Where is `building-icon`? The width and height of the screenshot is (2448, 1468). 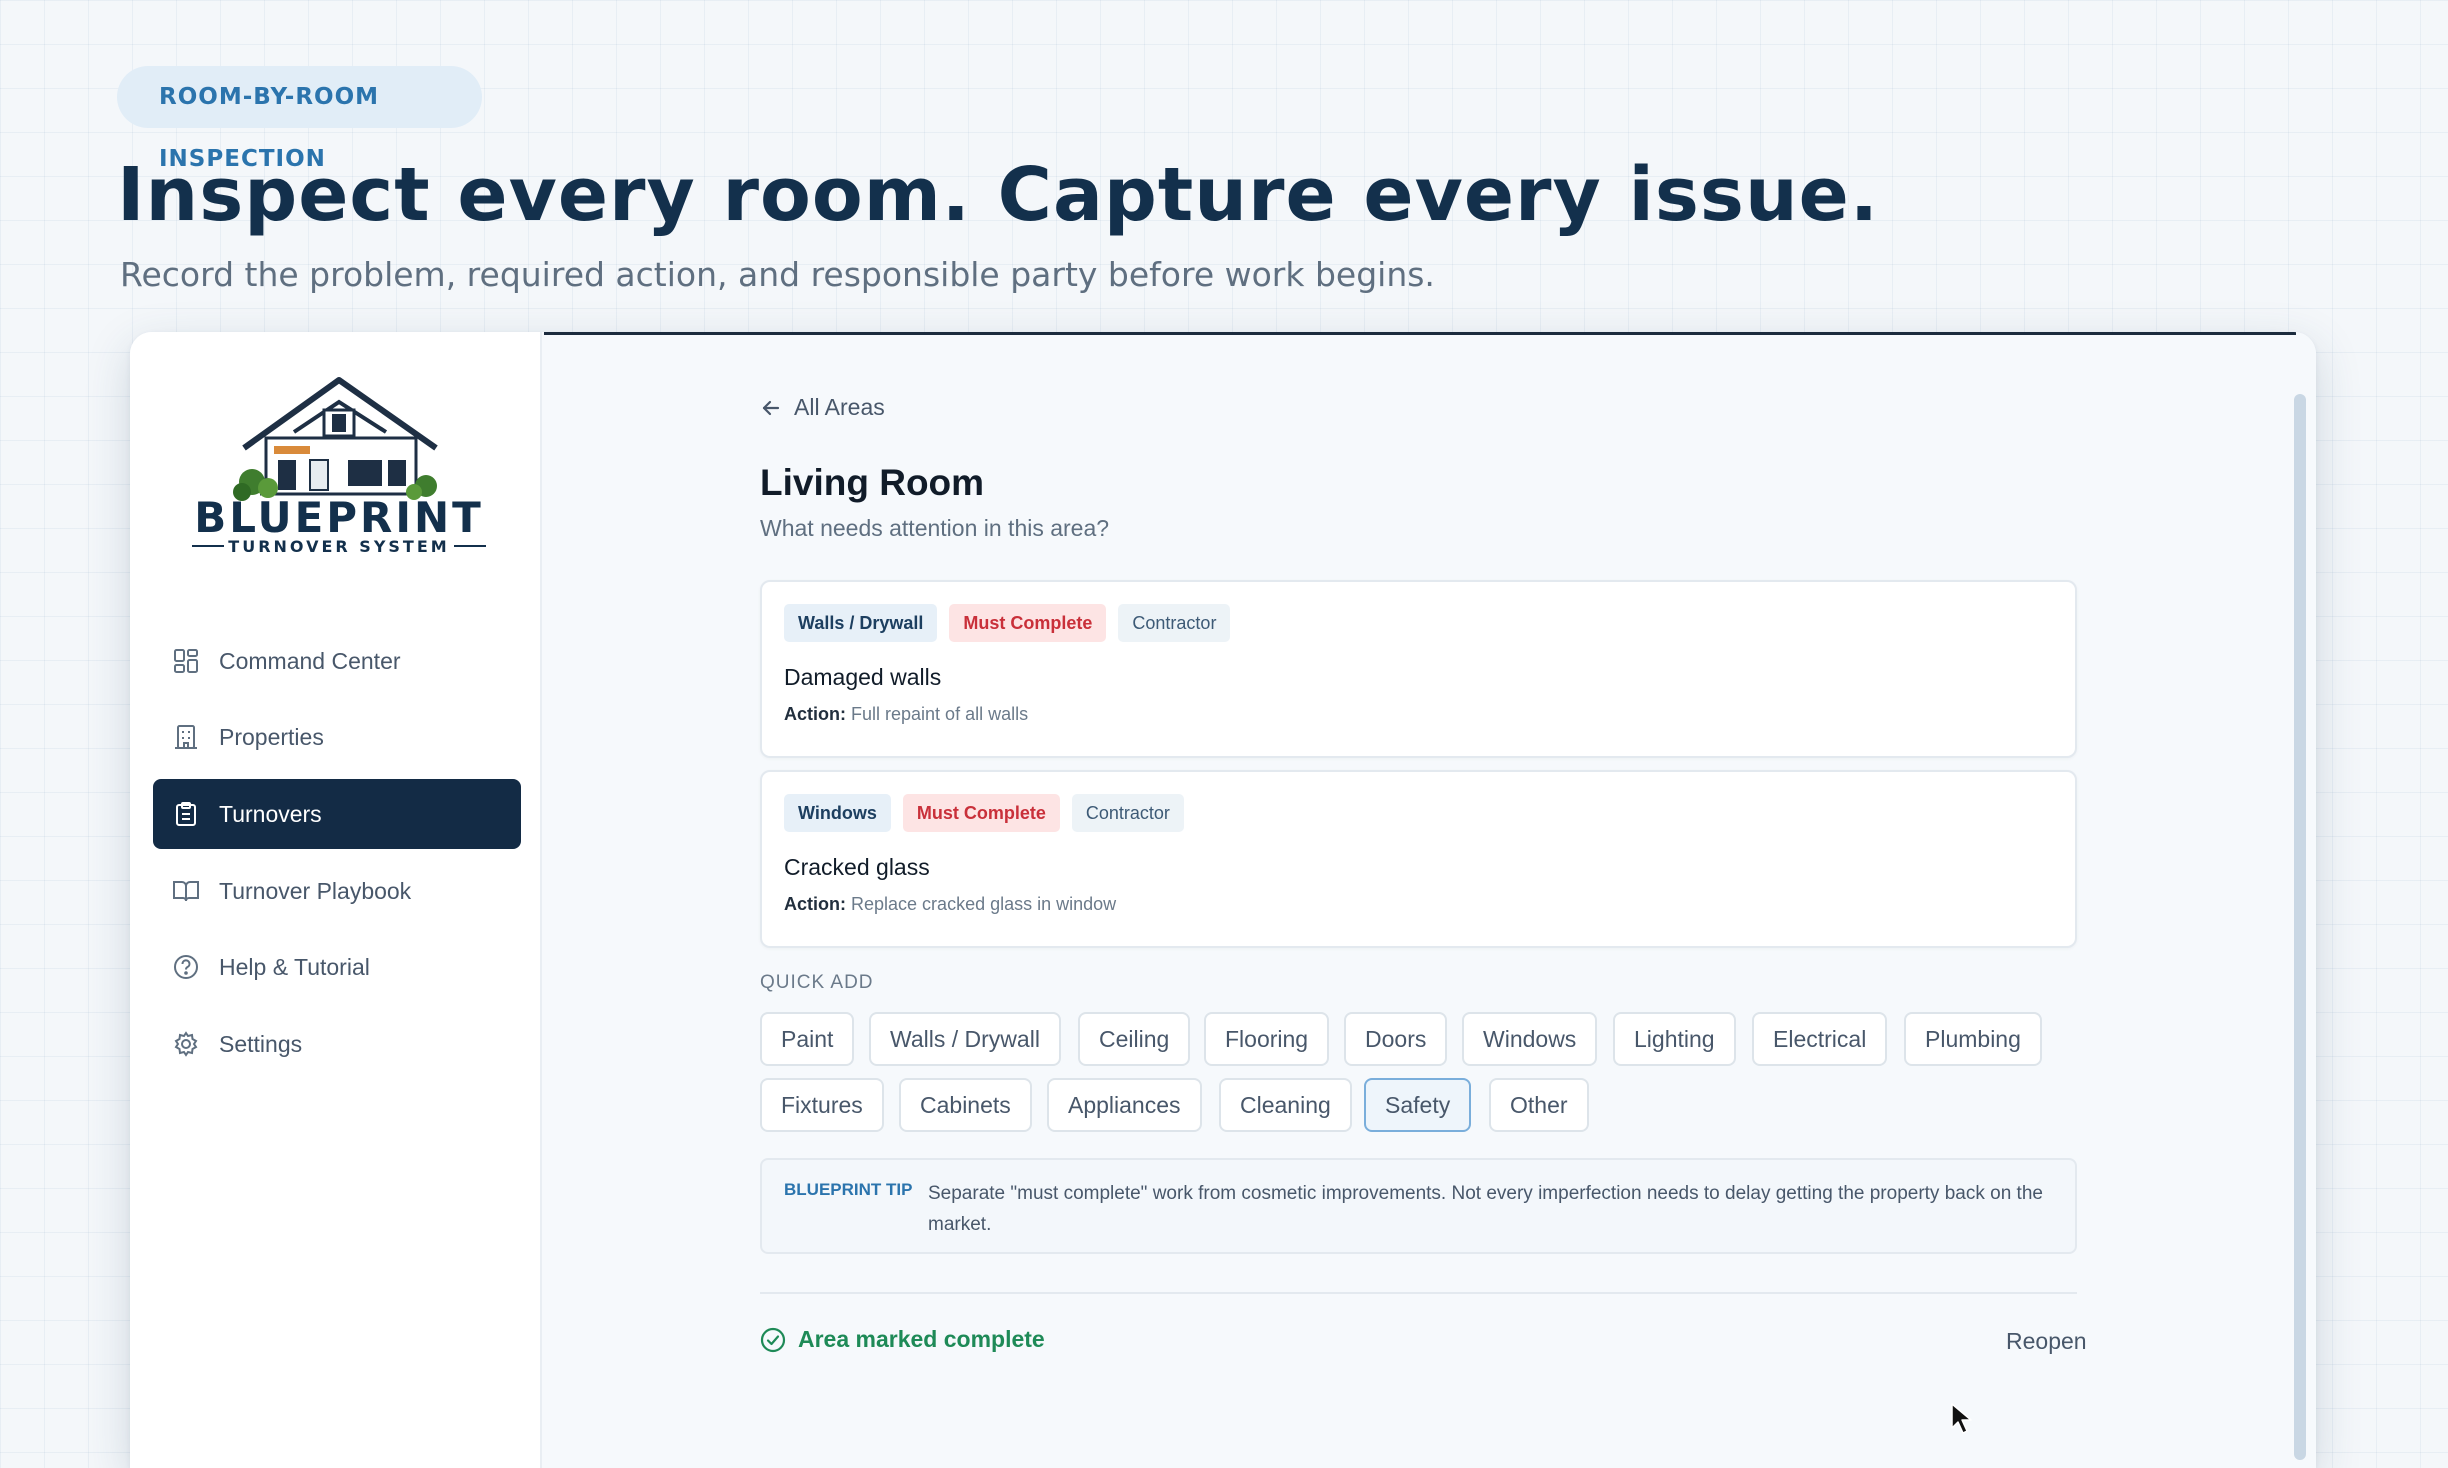 building-icon is located at coordinates (186, 737).